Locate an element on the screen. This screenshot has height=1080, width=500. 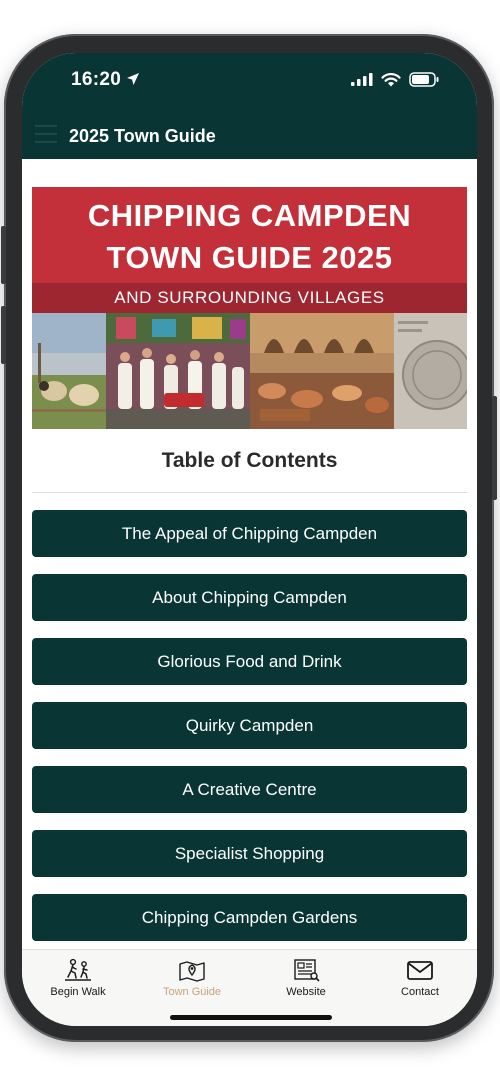
cover-title-banner: CHIPPING CAMPDEN TOWN GUIDE 2025 is located at coordinates (249, 235).